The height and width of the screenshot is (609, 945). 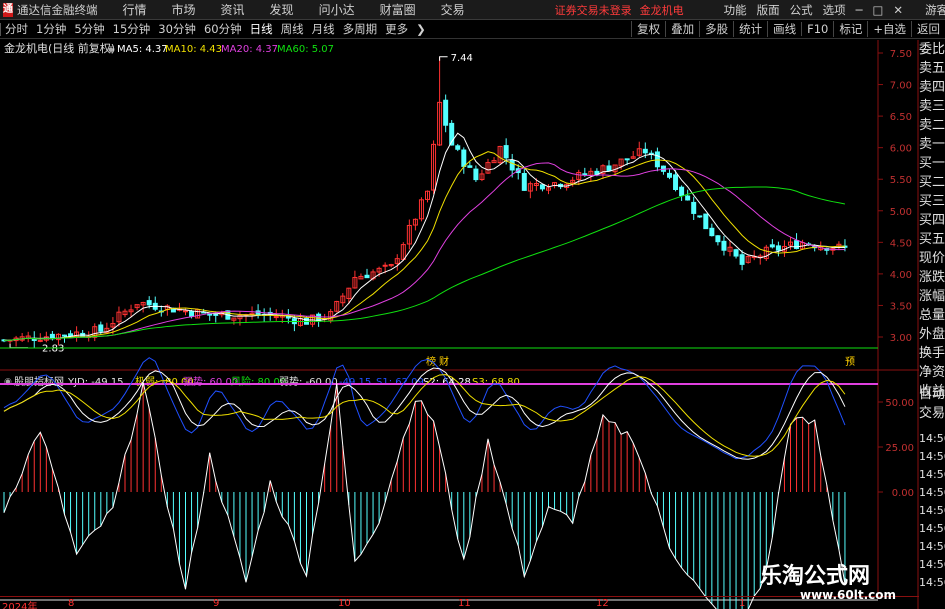 I want to click on event-tag: 预, so click(x=850, y=362).